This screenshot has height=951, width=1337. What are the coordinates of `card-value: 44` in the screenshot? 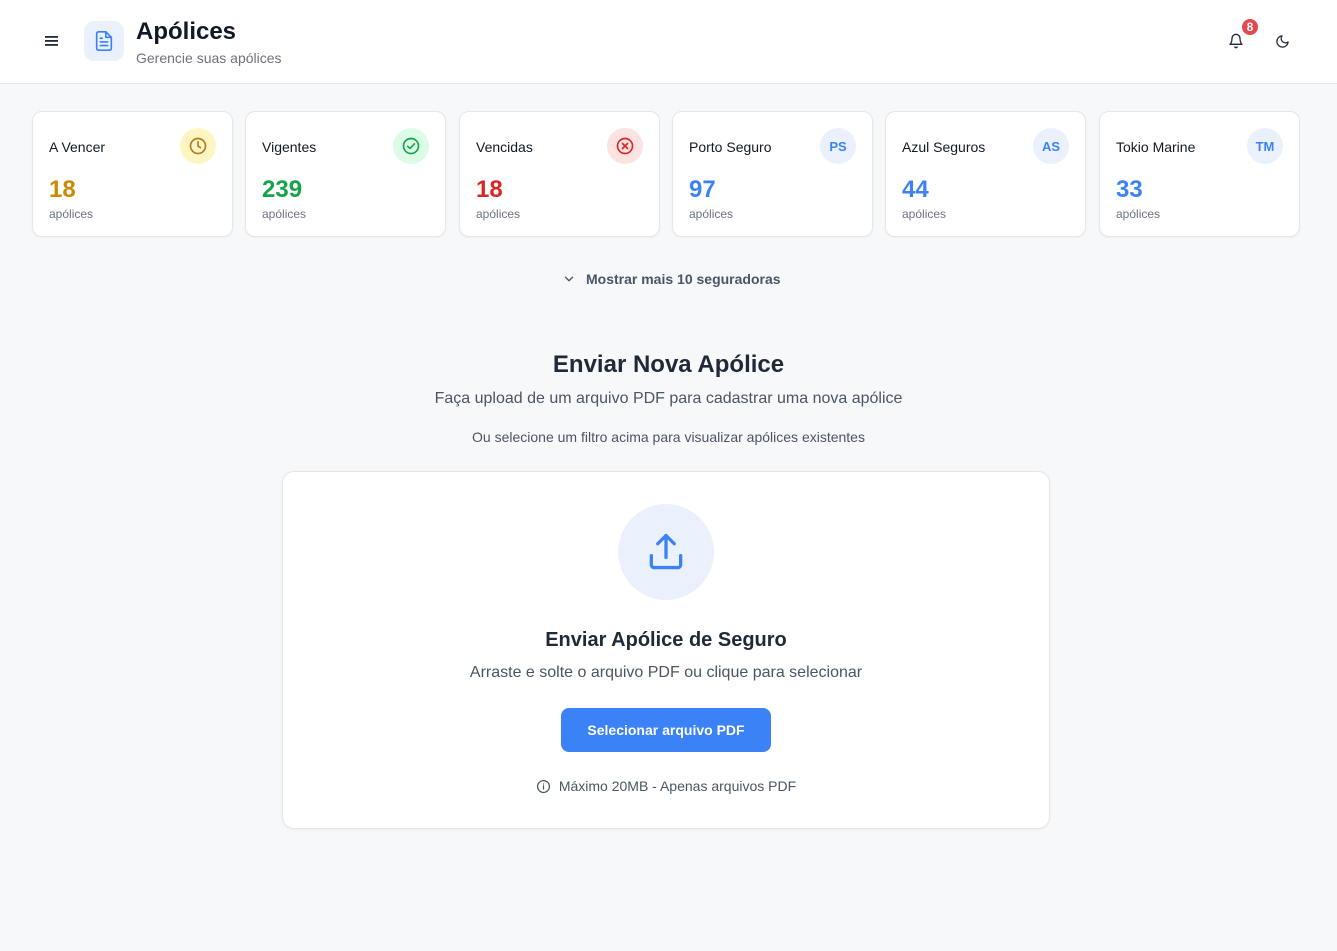 It's located at (915, 189).